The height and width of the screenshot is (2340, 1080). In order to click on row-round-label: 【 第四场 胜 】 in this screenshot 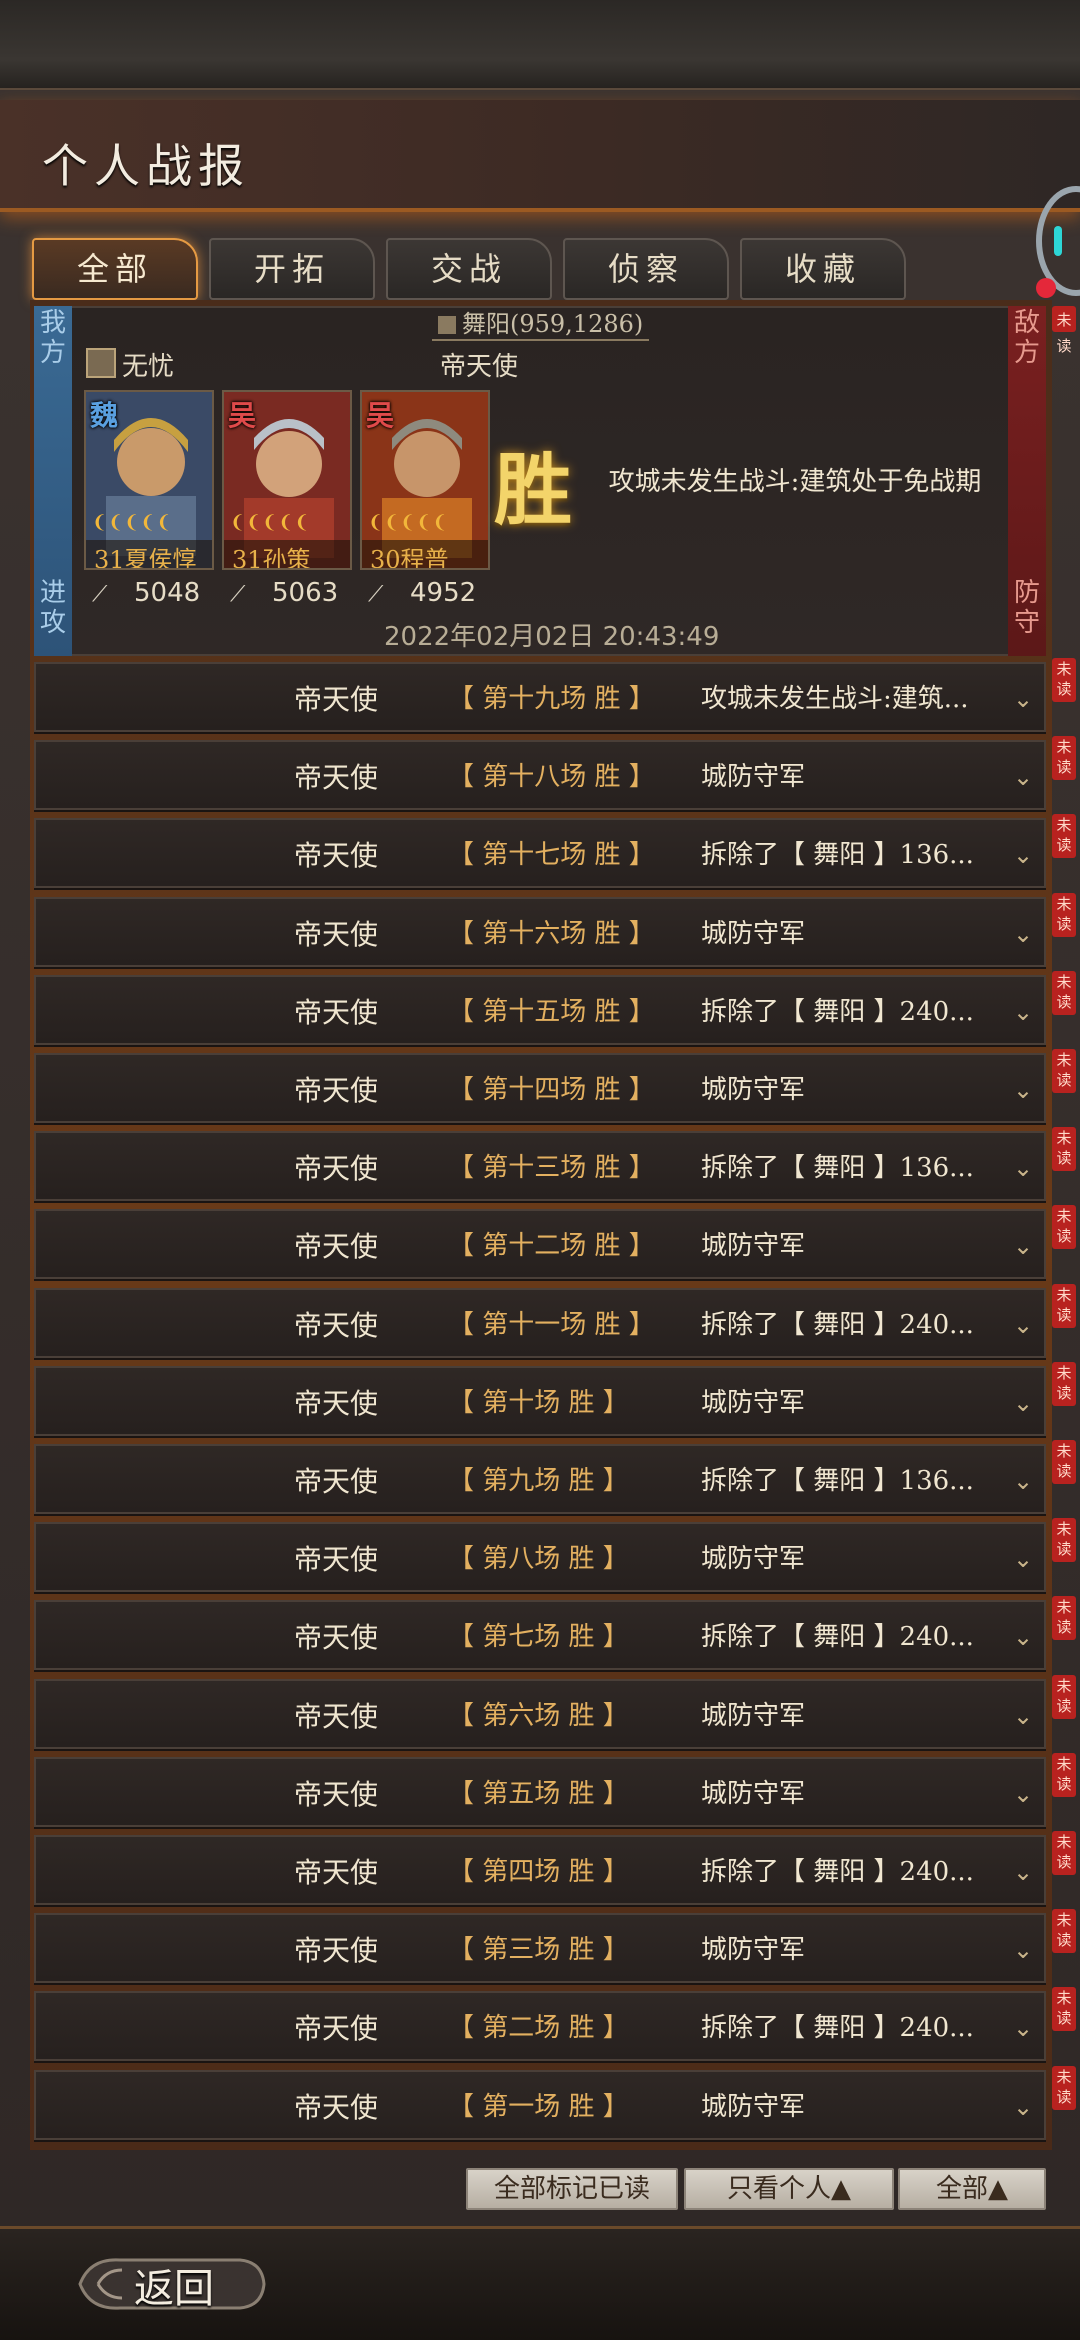, I will do `click(538, 1872)`.